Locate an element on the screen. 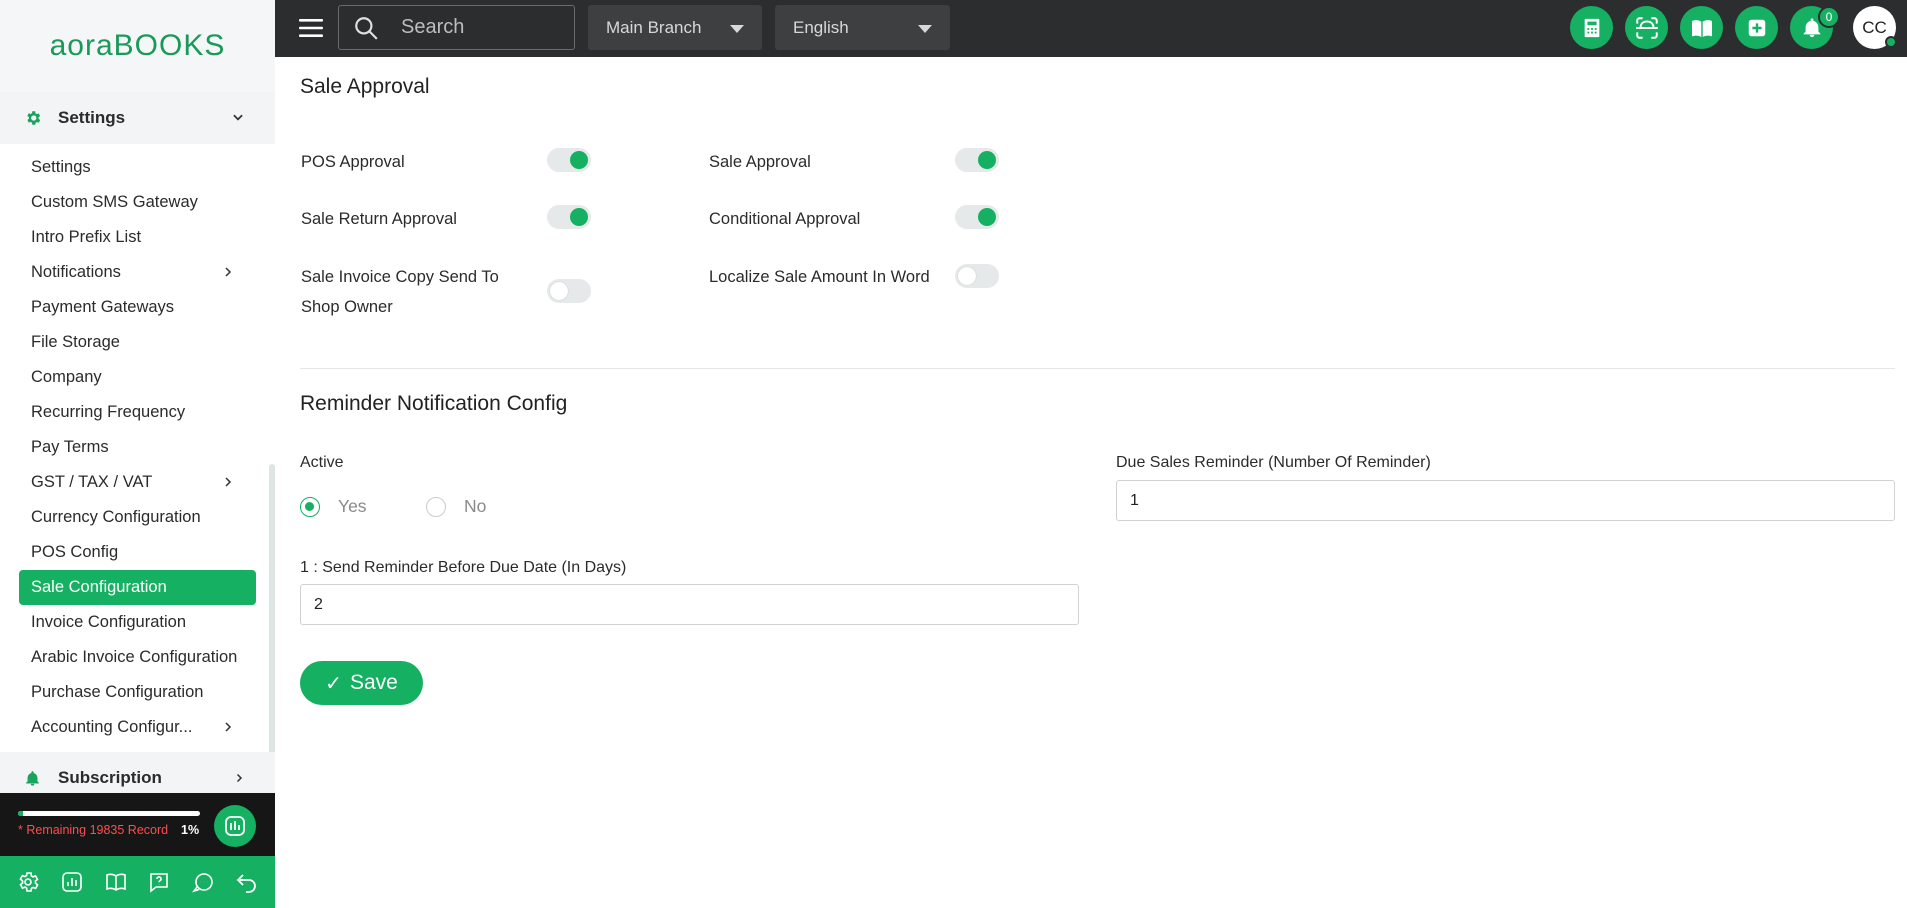 This screenshot has width=1907, height=908. sale-return-approval-label: Sale Return Approval is located at coordinates (379, 219).